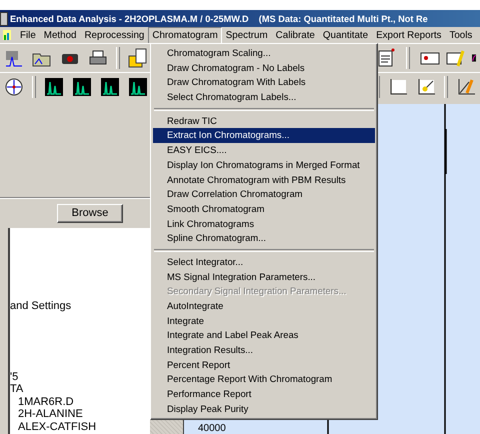 This screenshot has height=434, width=480. Describe the element at coordinates (460, 35) in the screenshot. I see `menu-bar-item: Tools` at that location.